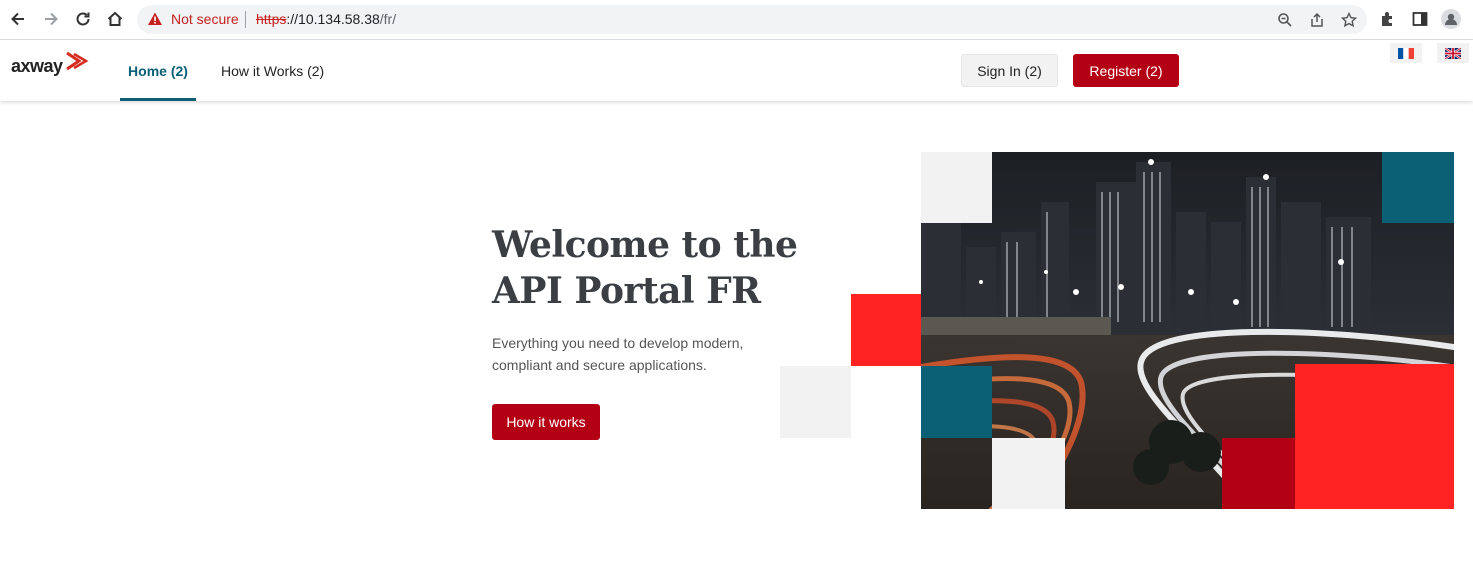 Image resolution: width=1473 pixels, height=579 pixels. I want to click on divider, so click(245, 19).